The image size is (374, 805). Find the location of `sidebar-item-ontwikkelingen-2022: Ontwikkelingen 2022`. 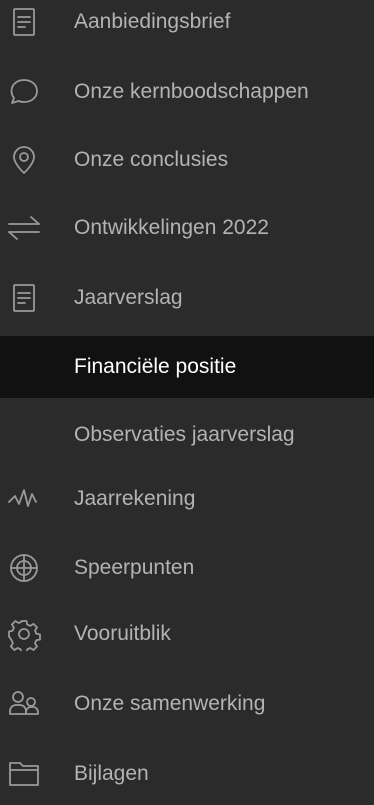

sidebar-item-ontwikkelingen-2022: Ontwikkelingen 2022 is located at coordinates (187, 228).